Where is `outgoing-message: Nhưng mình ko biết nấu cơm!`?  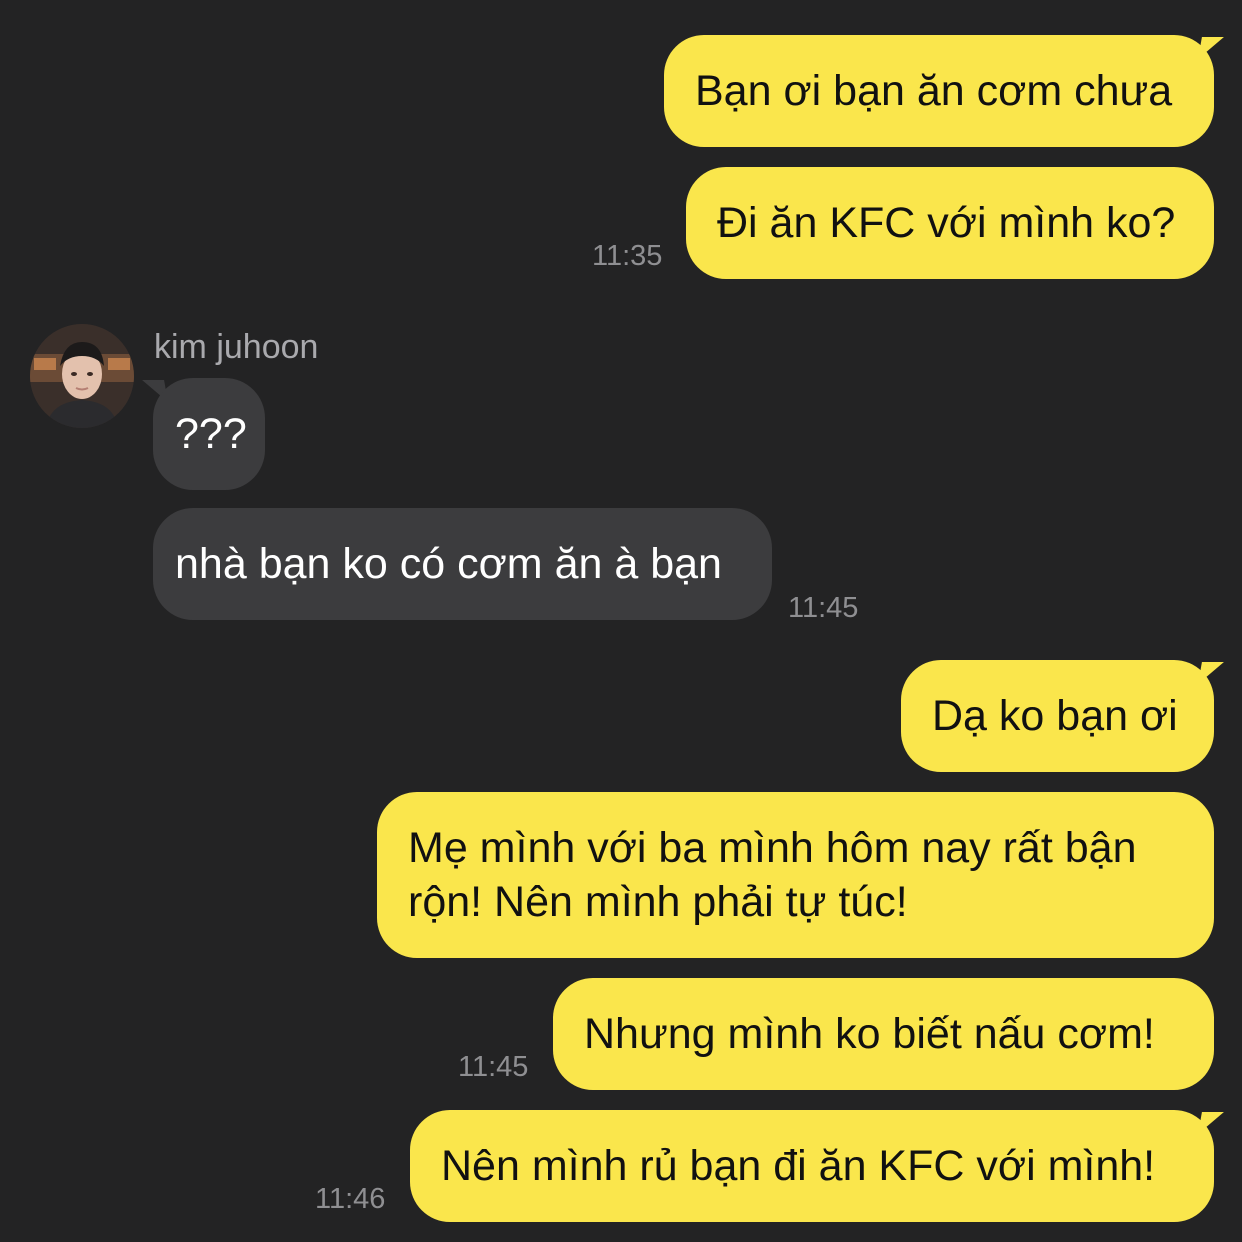
outgoing-message: Nhưng mình ko biết nấu cơm! is located at coordinates (883, 1034).